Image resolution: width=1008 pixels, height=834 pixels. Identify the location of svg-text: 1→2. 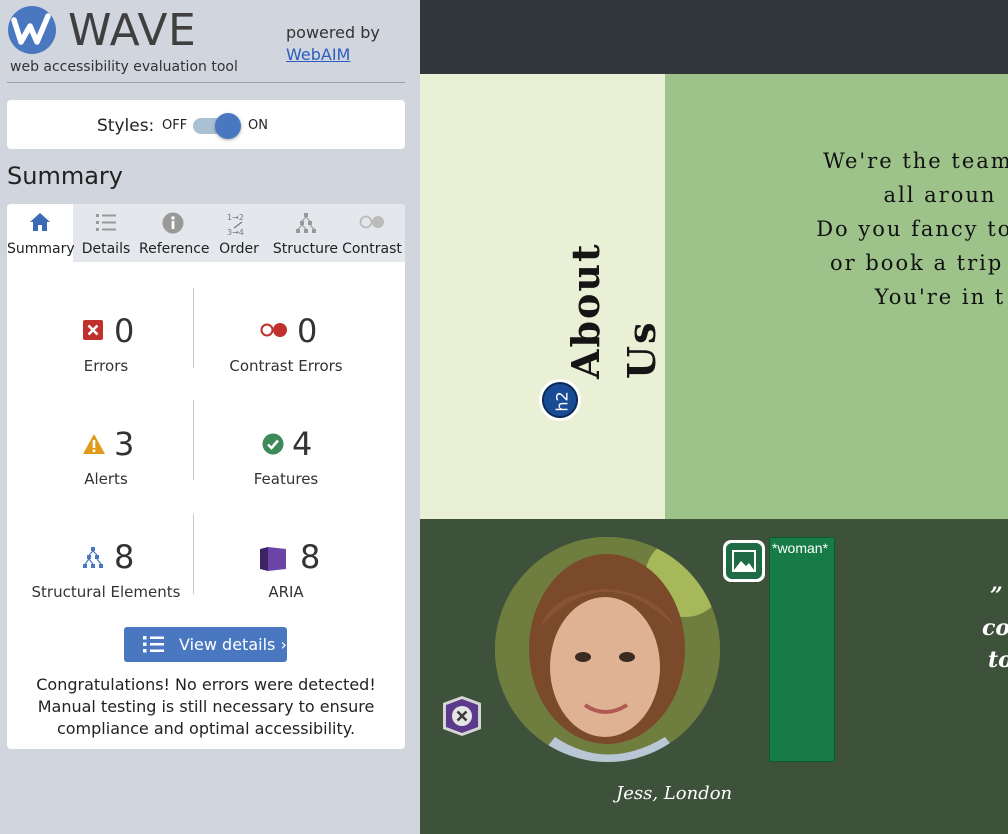
(235, 217).